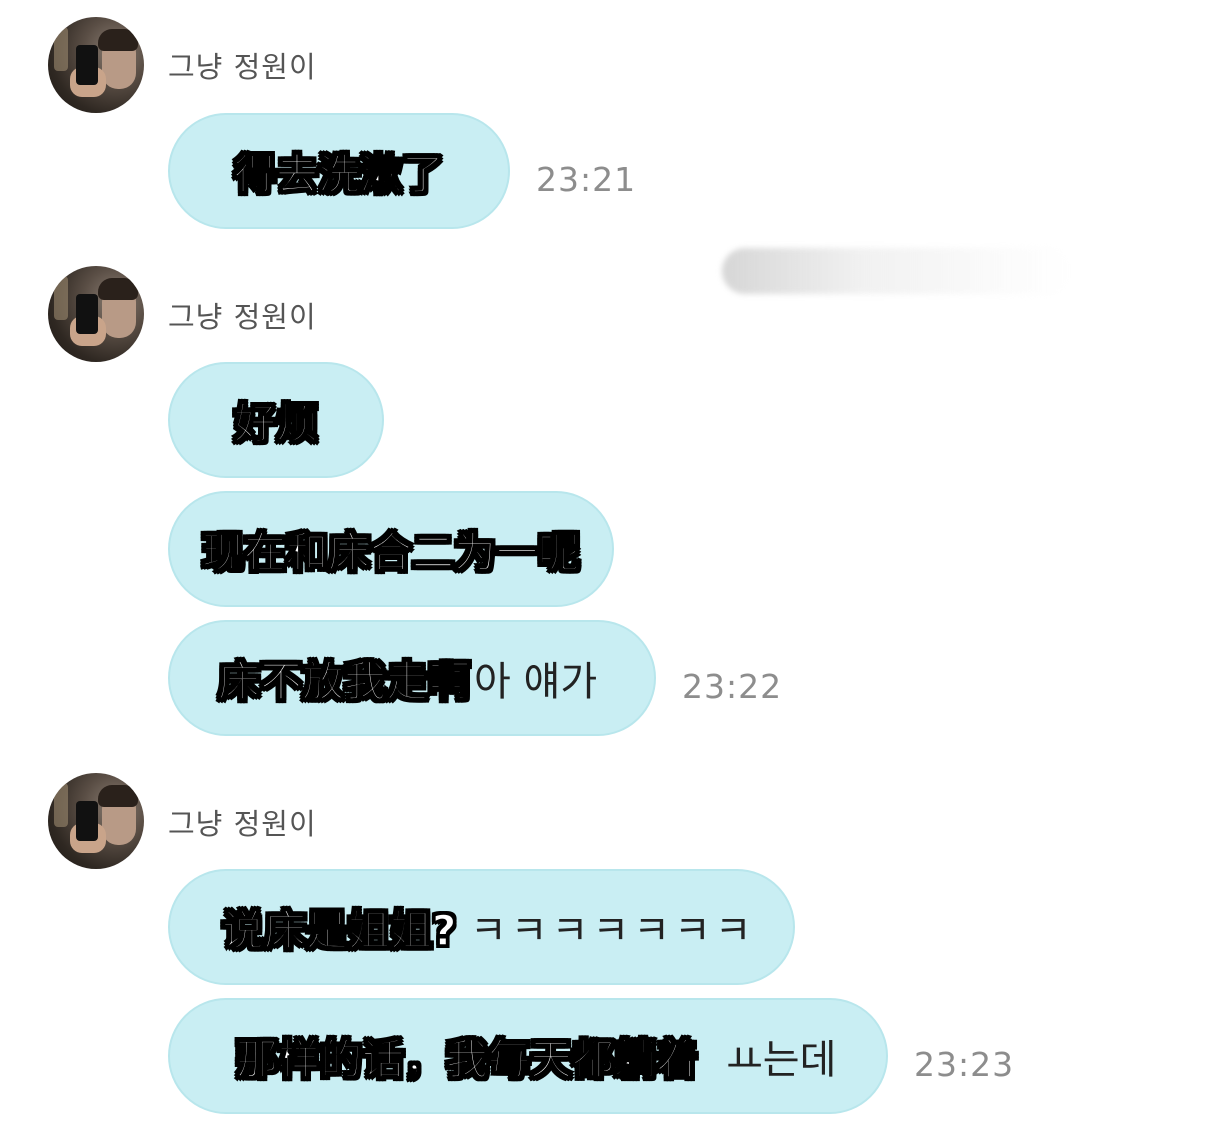 The image size is (1206, 1140). Describe the element at coordinates (339, 930) in the screenshot. I see `message-translation-text: 说床是姐姐?` at that location.